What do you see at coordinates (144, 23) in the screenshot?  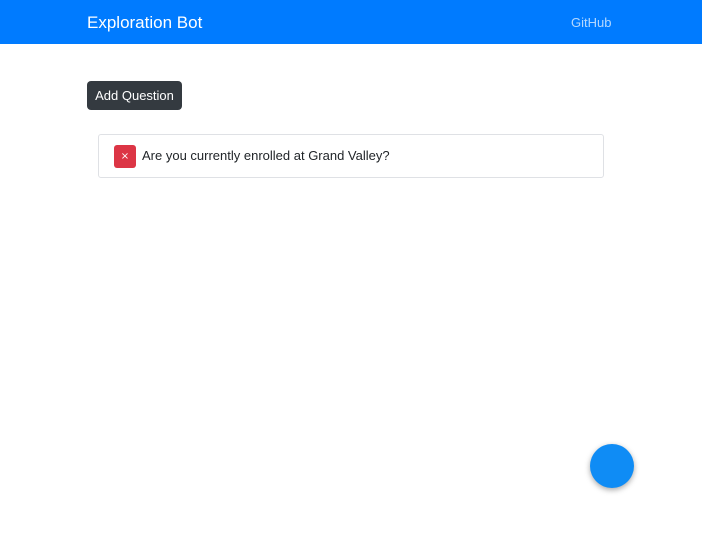 I see `brand-title: Exploration Bot` at bounding box center [144, 23].